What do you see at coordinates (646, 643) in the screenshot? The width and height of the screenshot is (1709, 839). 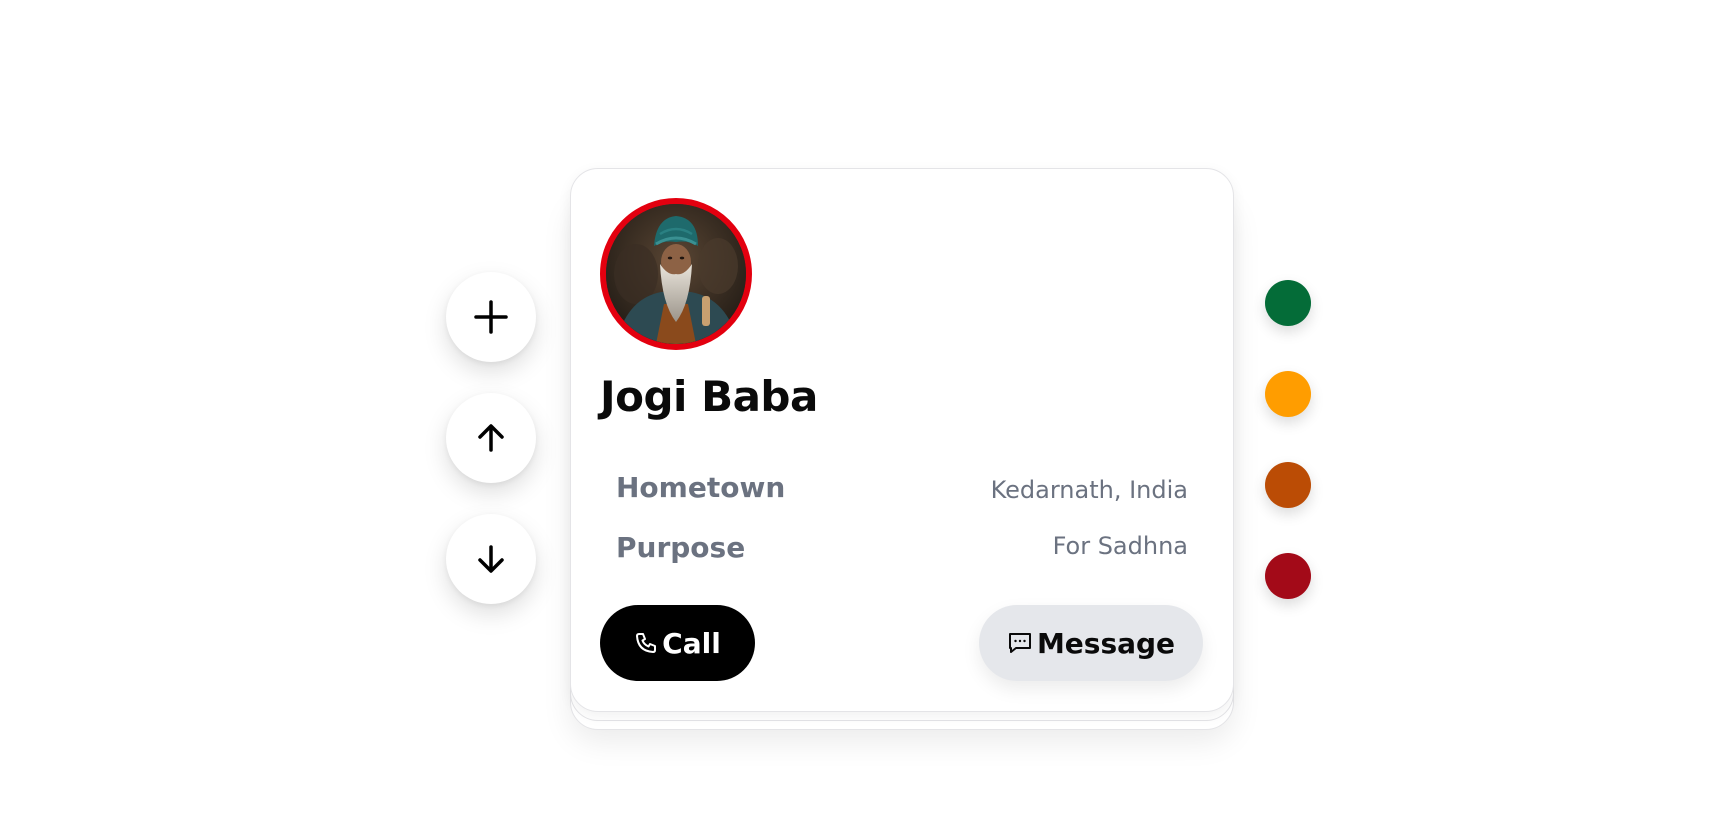 I see `phone-icon` at bounding box center [646, 643].